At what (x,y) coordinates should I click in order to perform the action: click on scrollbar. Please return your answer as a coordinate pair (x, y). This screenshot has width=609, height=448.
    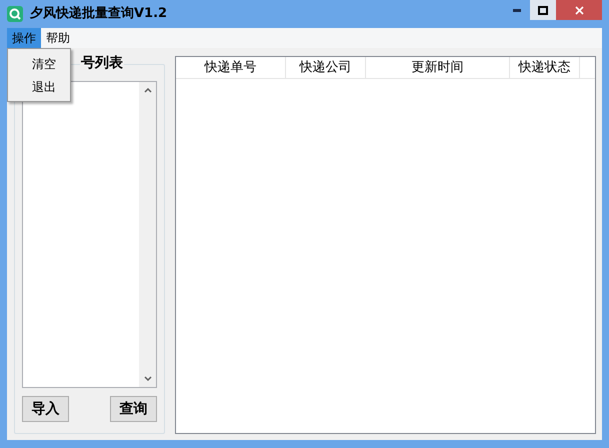
    Looking at the image, I should click on (147, 234).